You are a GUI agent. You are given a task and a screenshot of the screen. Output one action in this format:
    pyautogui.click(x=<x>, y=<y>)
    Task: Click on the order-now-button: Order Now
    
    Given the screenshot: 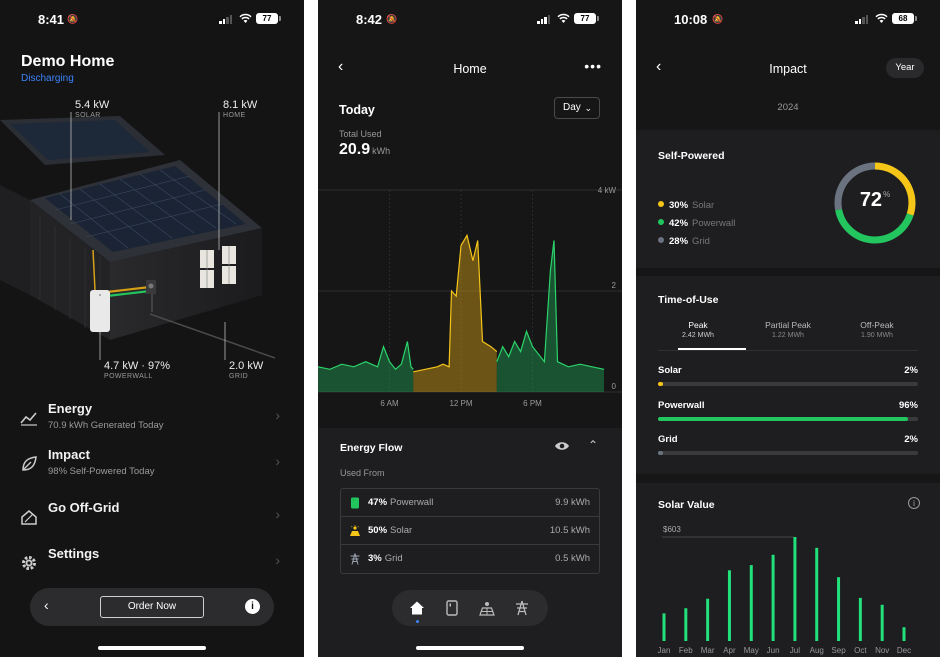 What is the action you would take?
    pyautogui.click(x=152, y=607)
    